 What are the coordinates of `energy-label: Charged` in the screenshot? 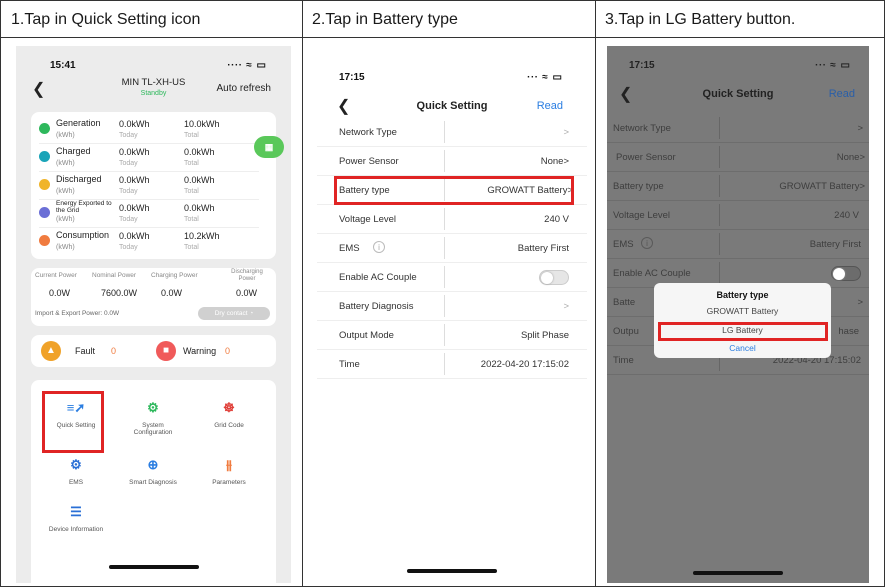 It's located at (73, 151).